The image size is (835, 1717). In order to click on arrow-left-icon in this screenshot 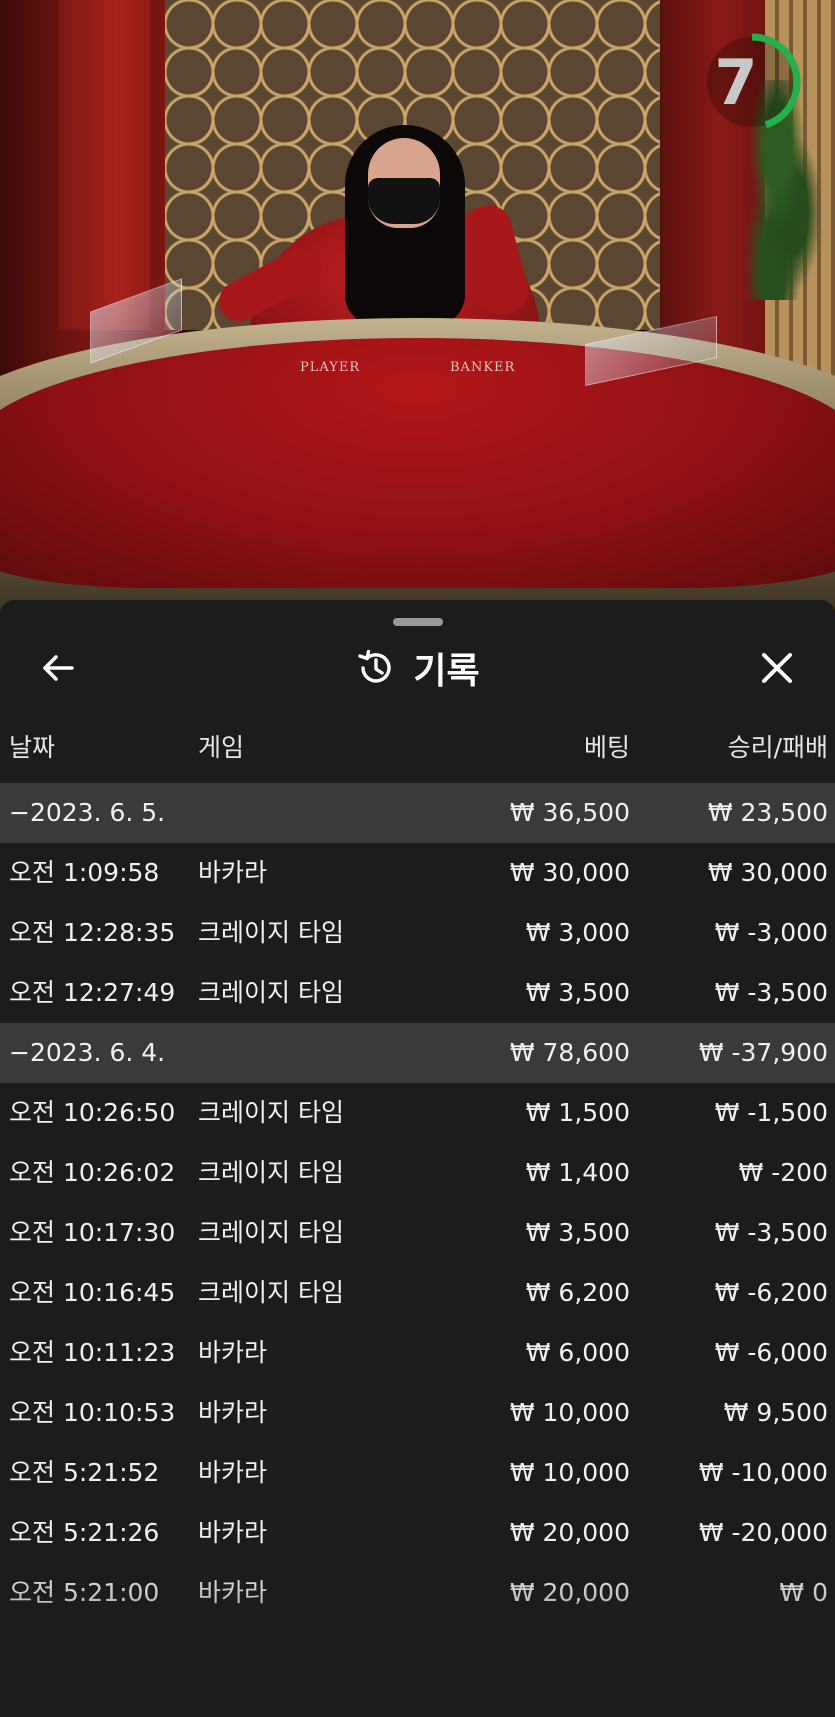, I will do `click(58, 668)`.